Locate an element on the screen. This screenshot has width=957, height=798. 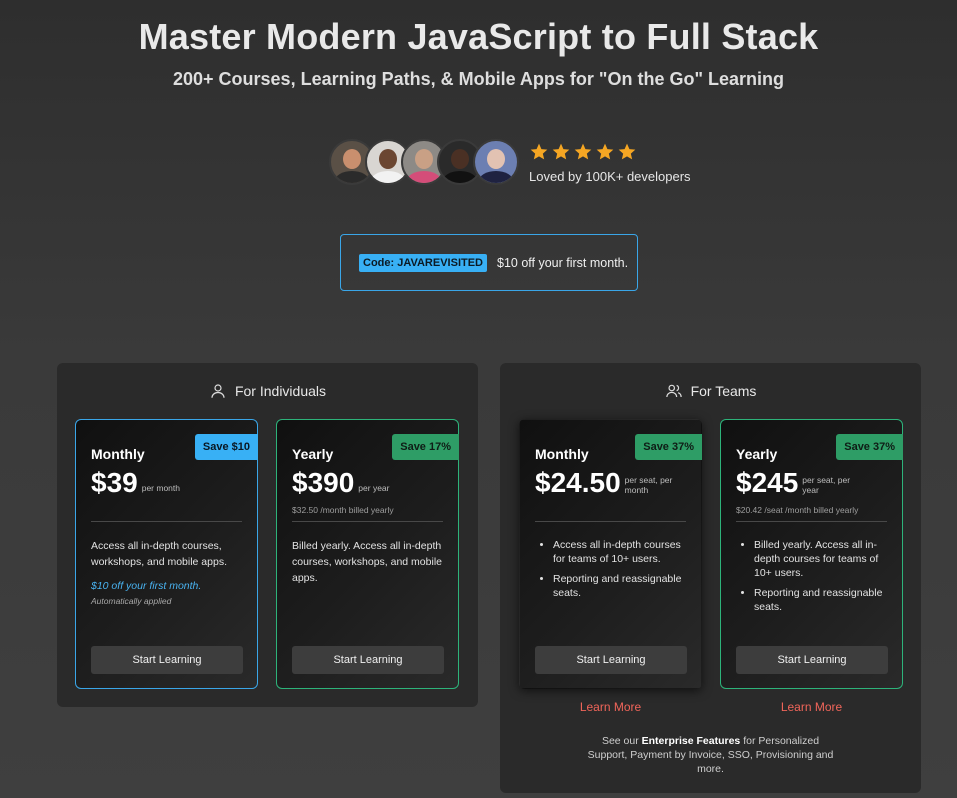
price-unit: per year is located at coordinates (374, 488).